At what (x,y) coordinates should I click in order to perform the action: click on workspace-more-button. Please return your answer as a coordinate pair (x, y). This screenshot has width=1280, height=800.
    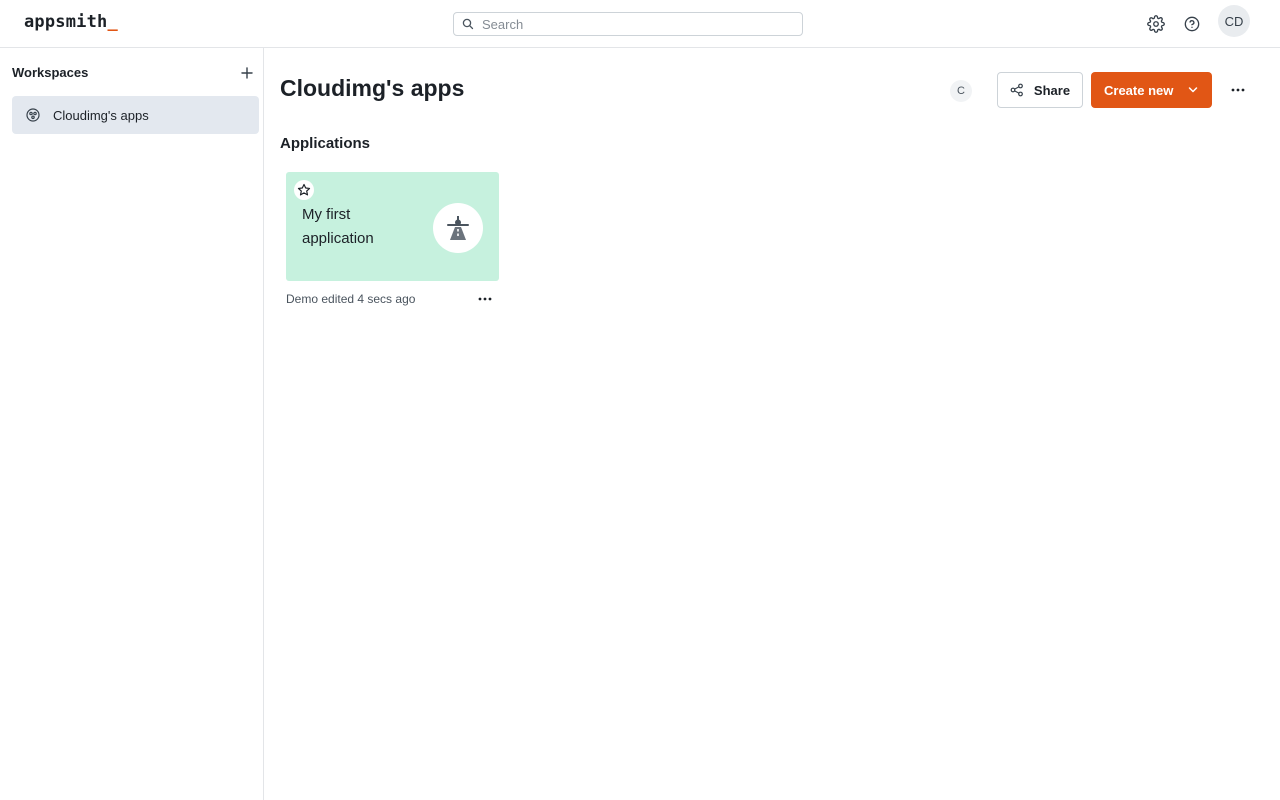
    Looking at the image, I should click on (1238, 90).